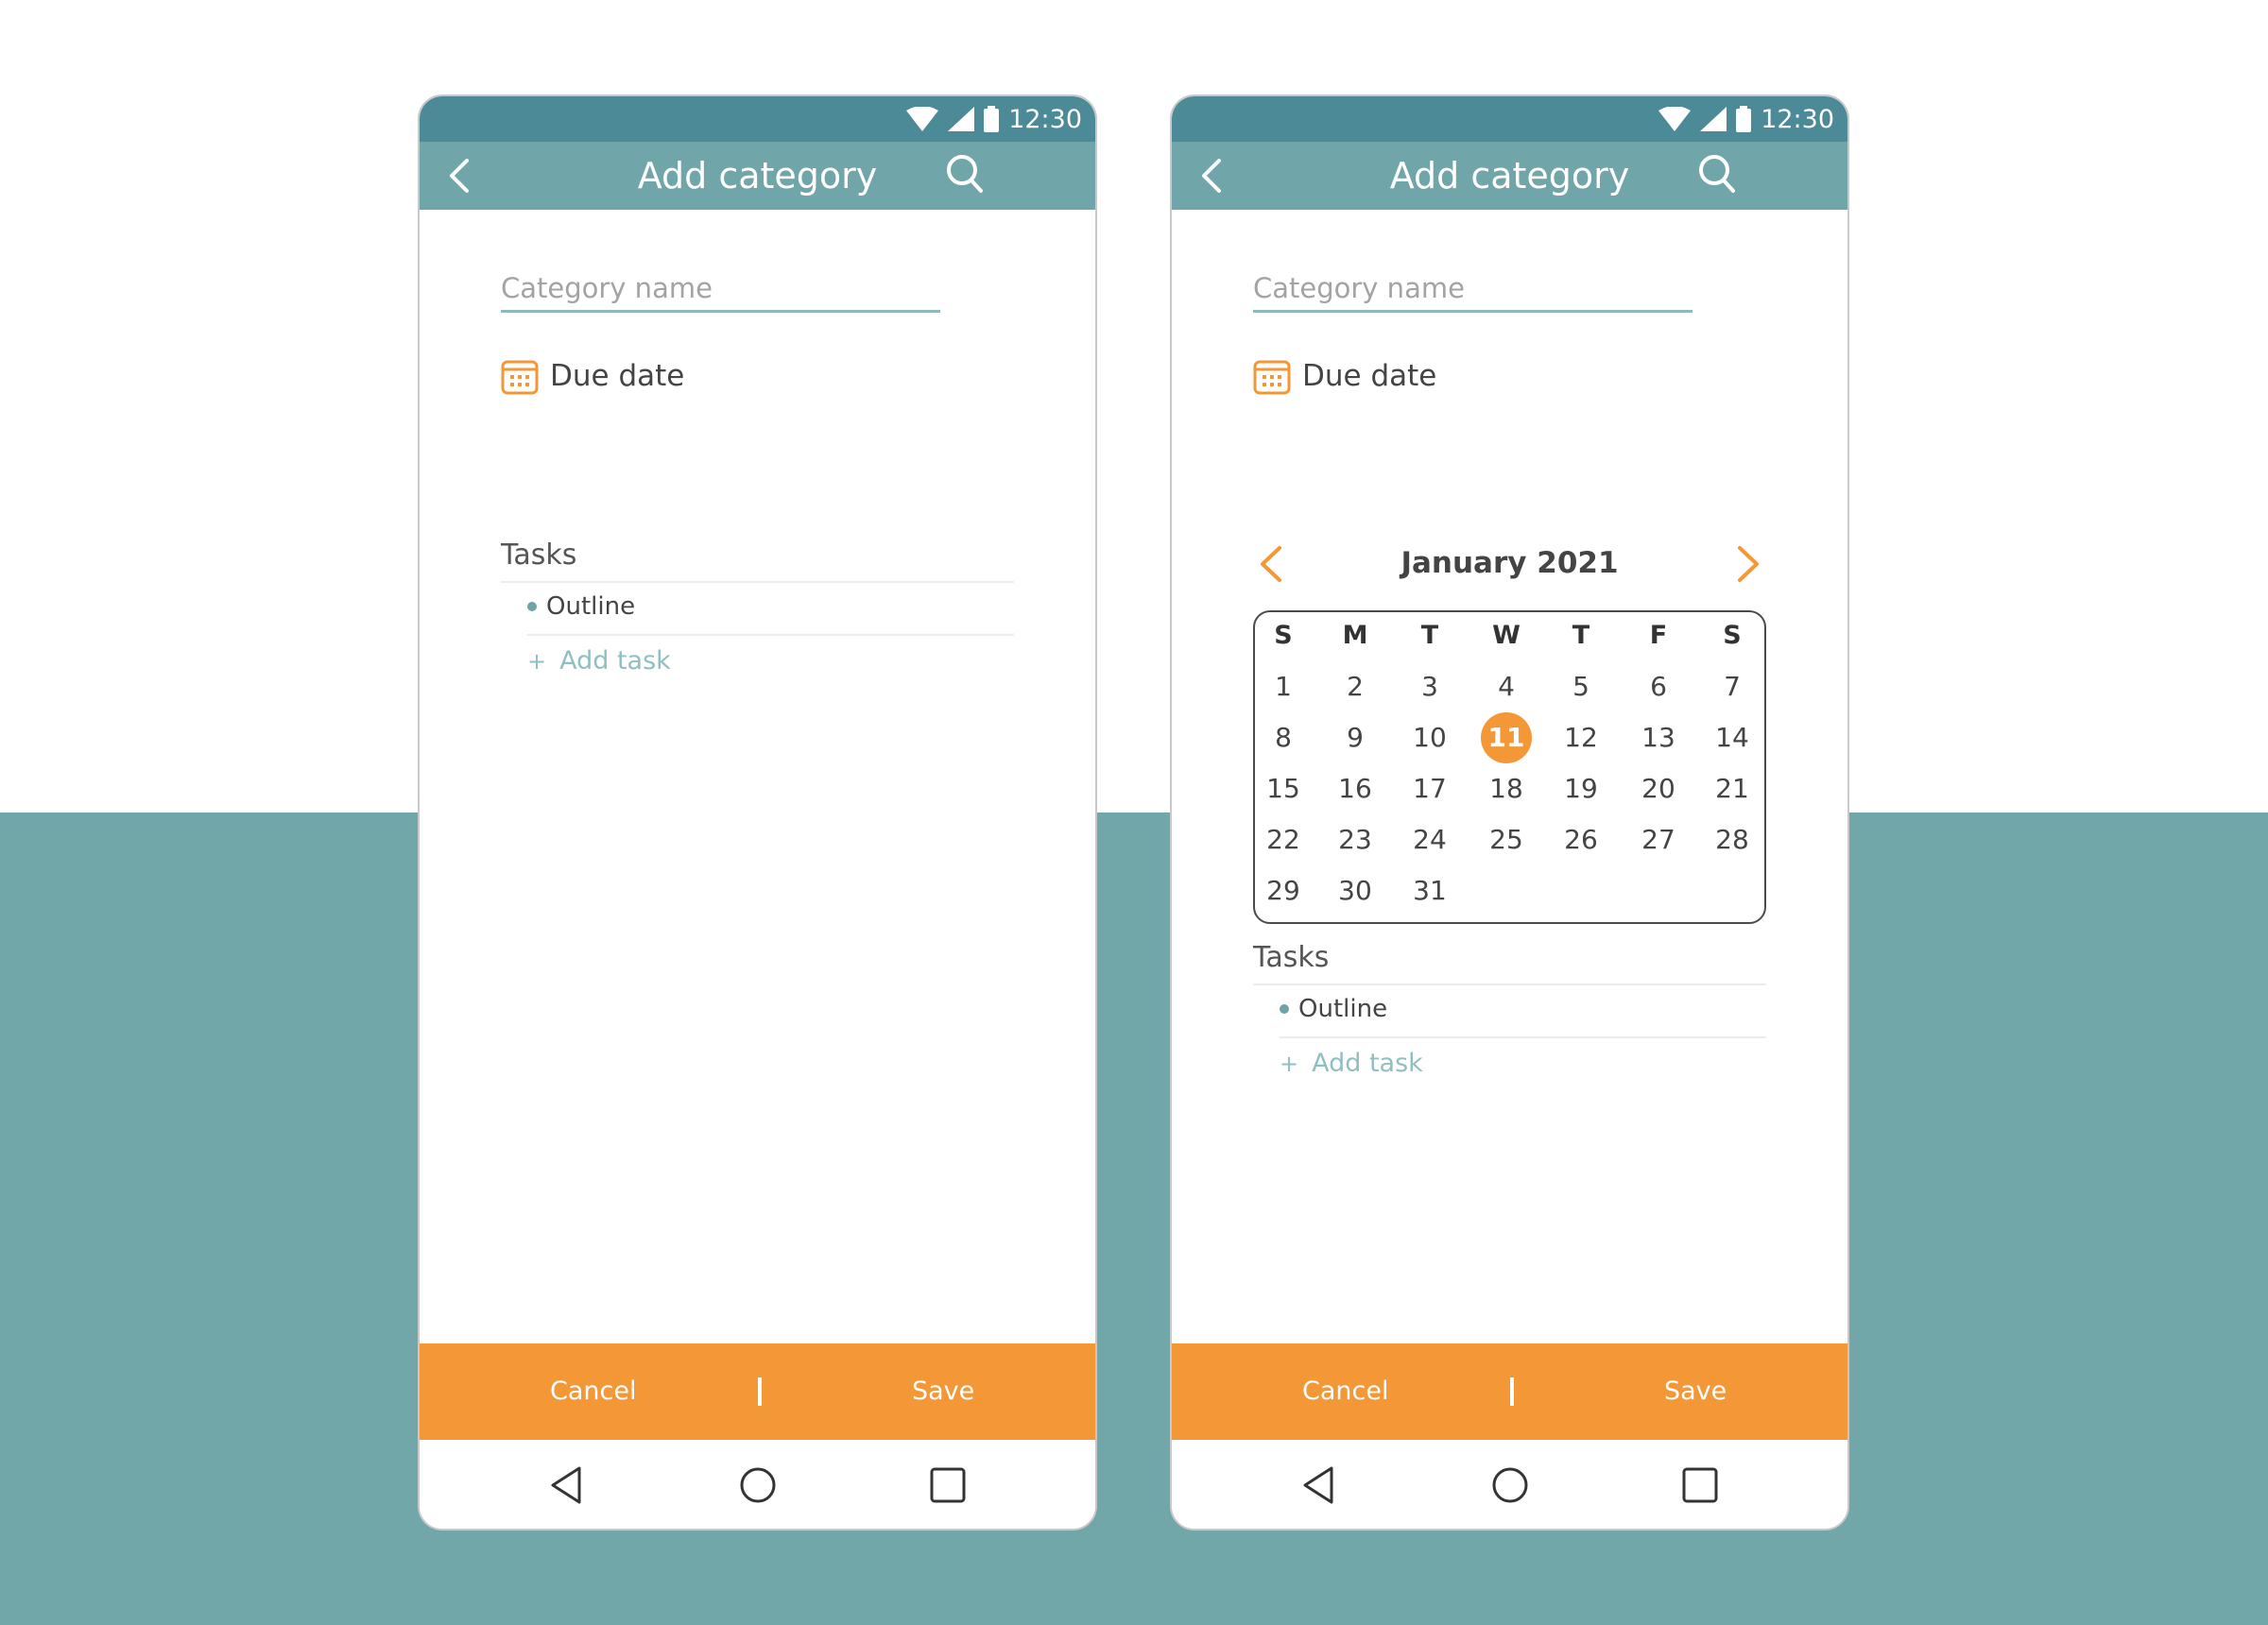 The image size is (2268, 1625). I want to click on calendar-day: 17, so click(1429, 789).